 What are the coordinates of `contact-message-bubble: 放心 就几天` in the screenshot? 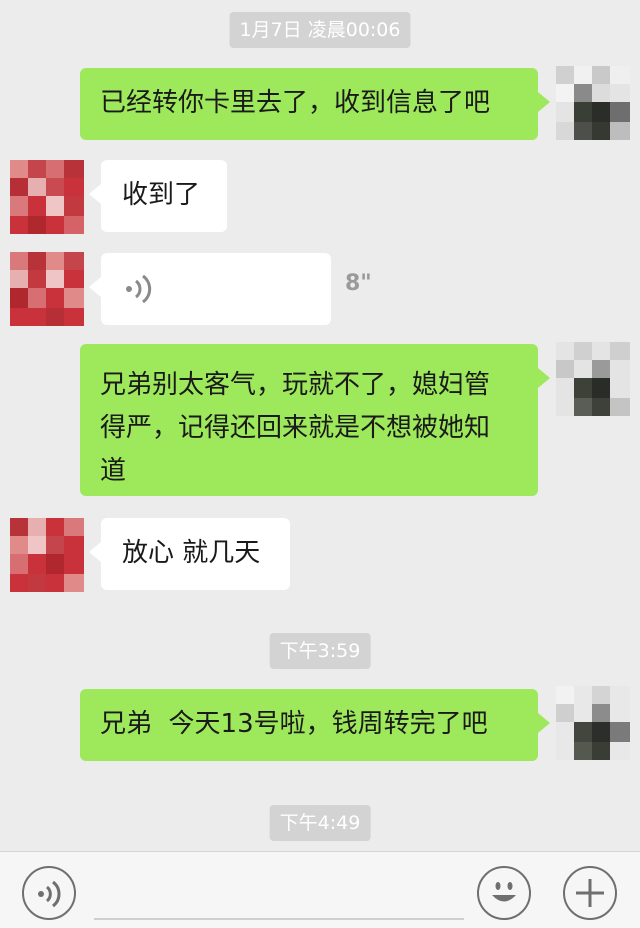 It's located at (189, 554).